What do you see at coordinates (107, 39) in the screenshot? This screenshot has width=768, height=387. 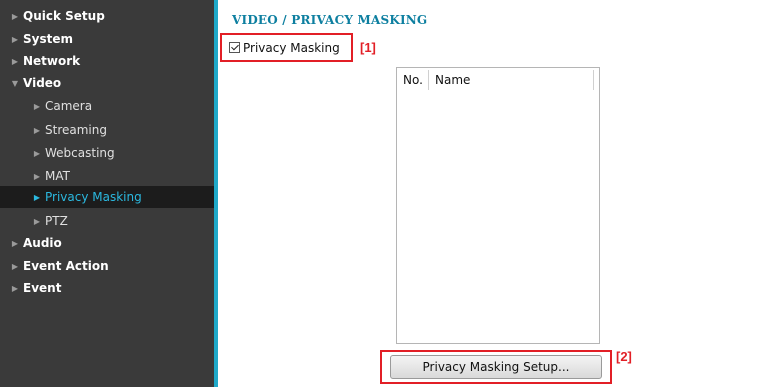 I see `sidebar-item-system: ▶ System` at bounding box center [107, 39].